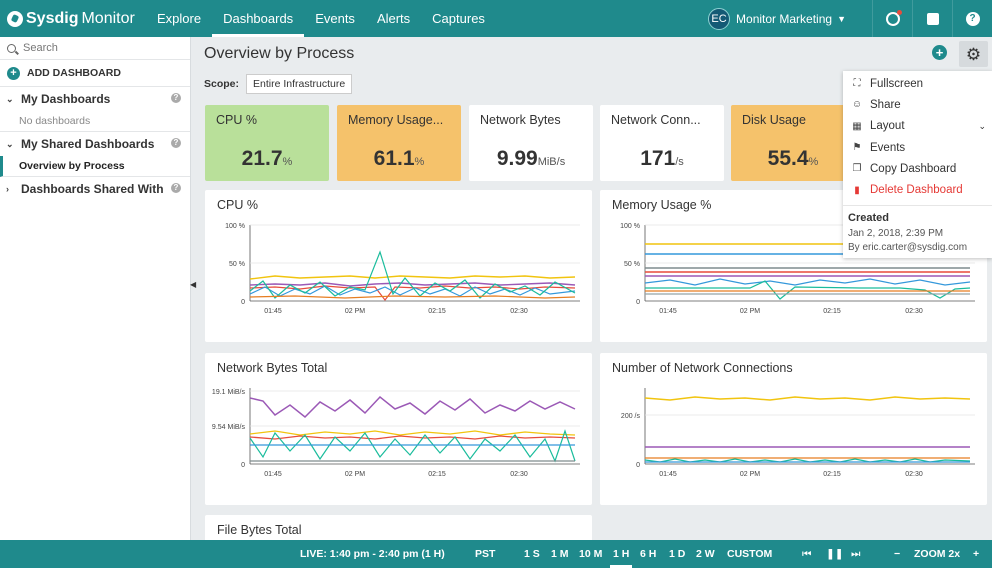 Image resolution: width=992 pixels, height=568 pixels. Describe the element at coordinates (885, 104) in the screenshot. I see `menu-item-label: Share` at that location.